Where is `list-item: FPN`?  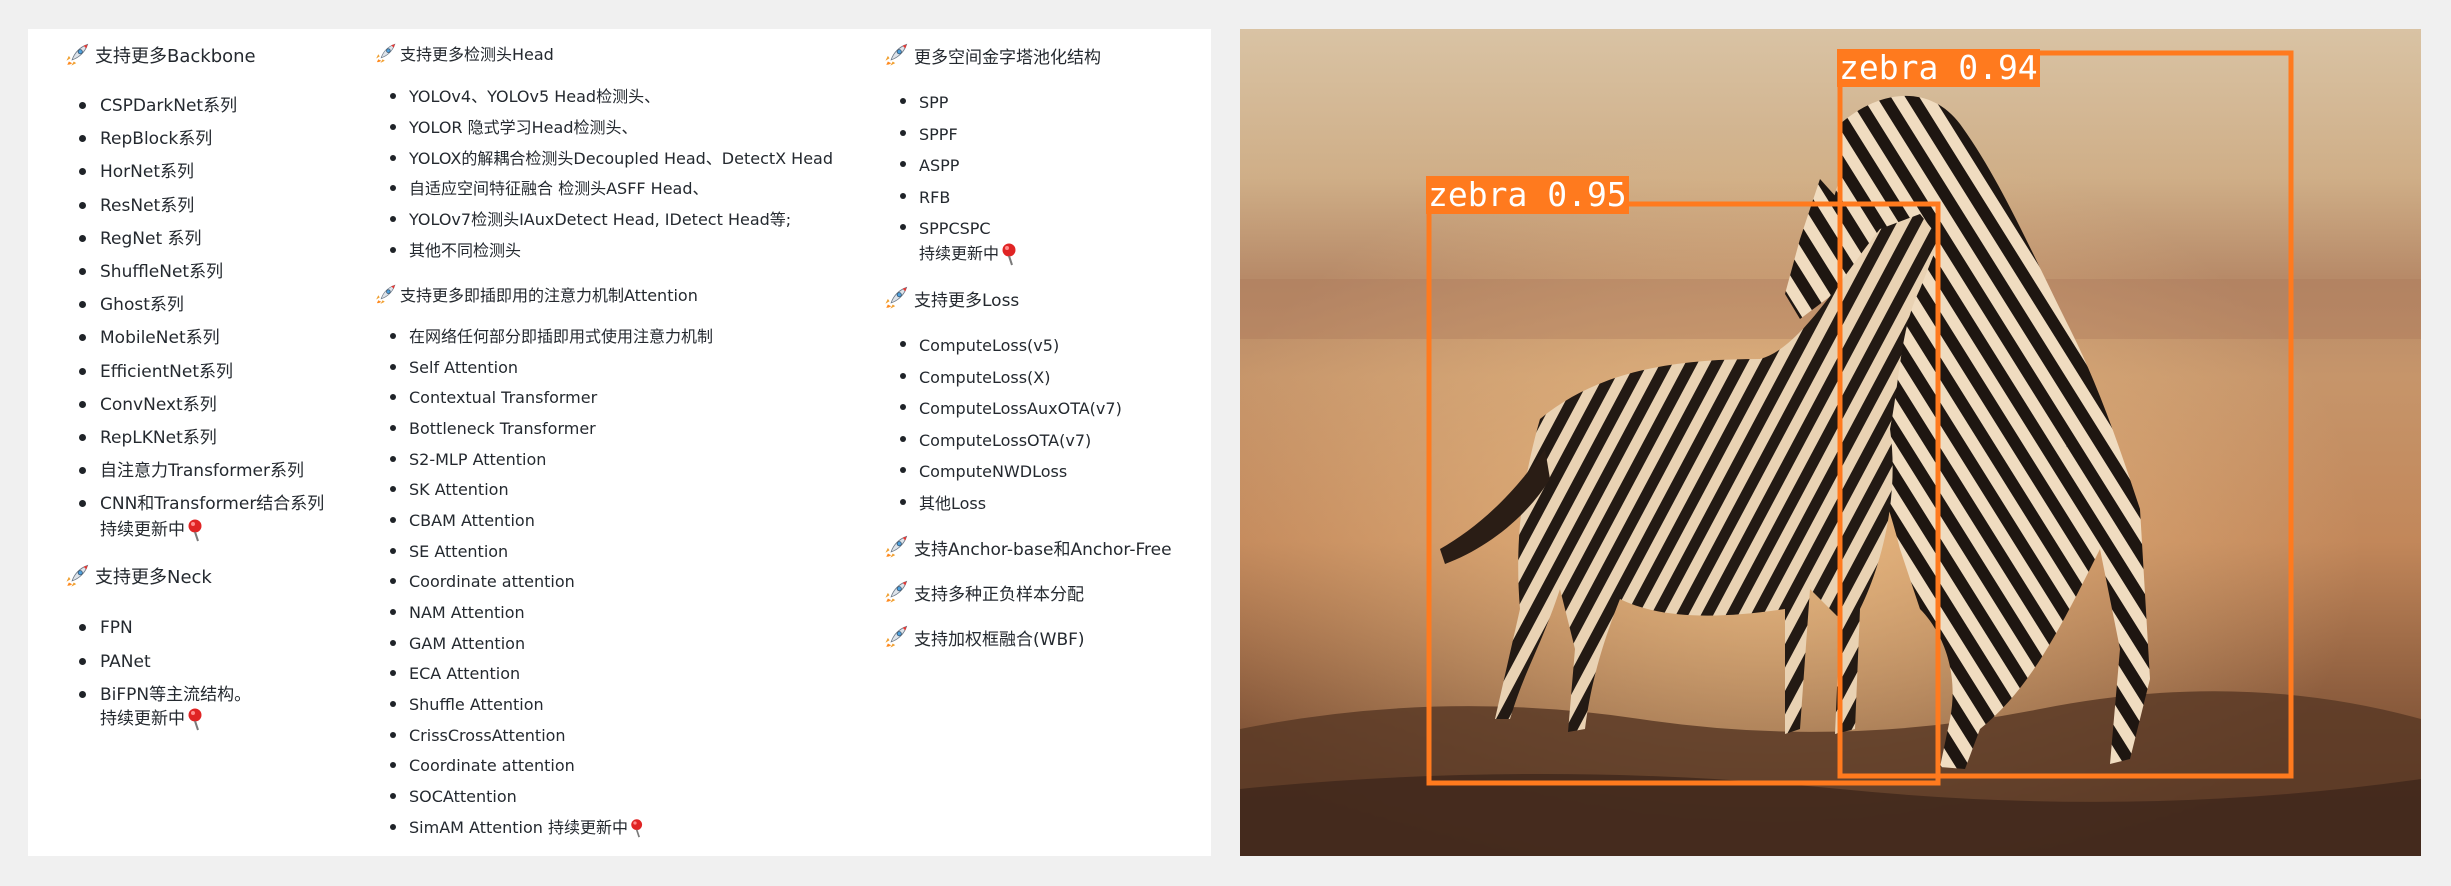 list-item: FPN is located at coordinates (157, 629).